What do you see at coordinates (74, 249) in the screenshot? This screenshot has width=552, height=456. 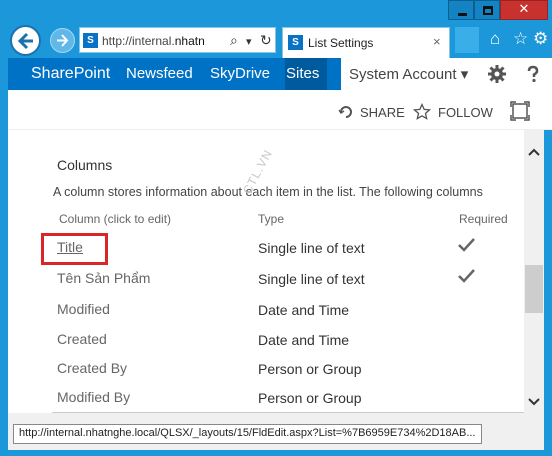 I see `highlight-box` at bounding box center [74, 249].